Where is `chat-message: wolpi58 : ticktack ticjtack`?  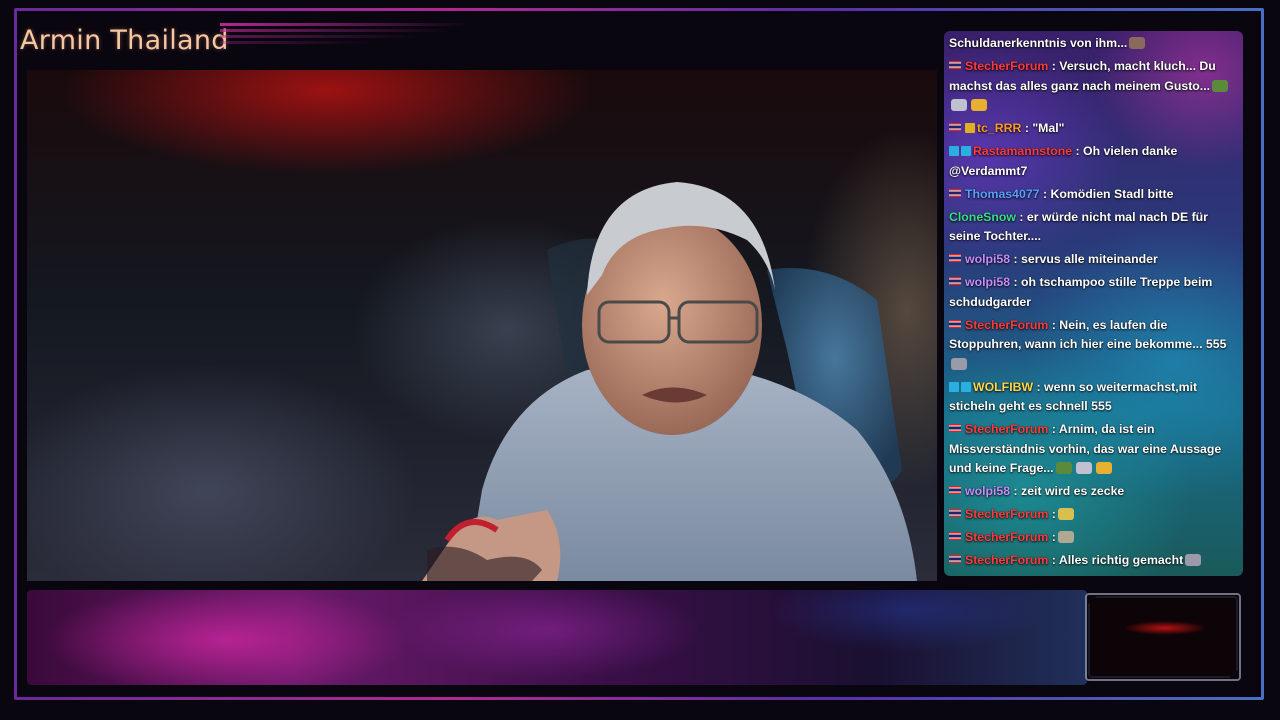 chat-message: wolpi58 : ticktack ticjtack is located at coordinates (1093, 575).